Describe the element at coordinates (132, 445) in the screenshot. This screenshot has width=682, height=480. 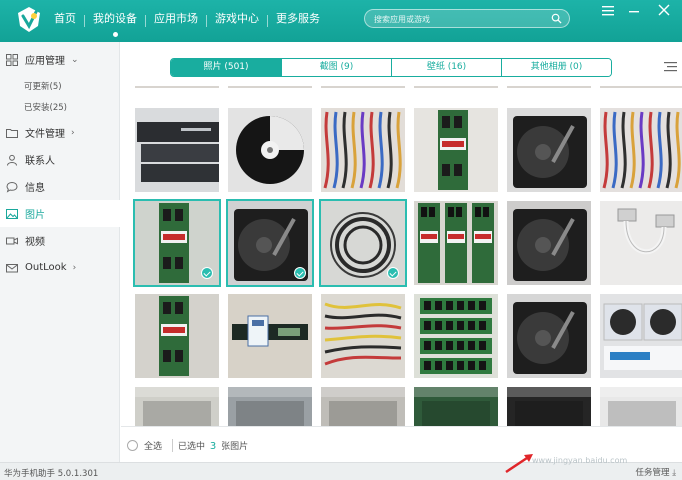
I see `checkbox-circle-icon` at that location.